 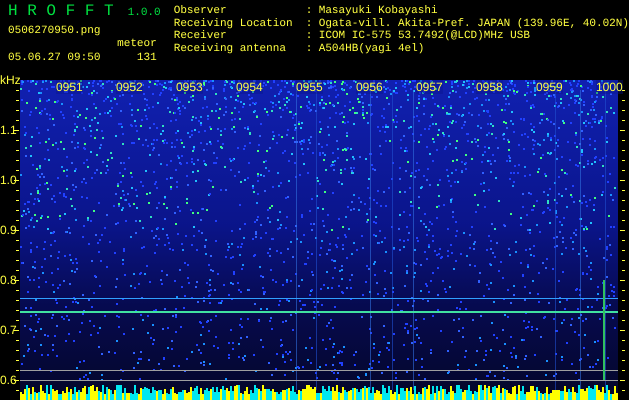 I want to click on time-label: 1000, so click(x=609, y=87).